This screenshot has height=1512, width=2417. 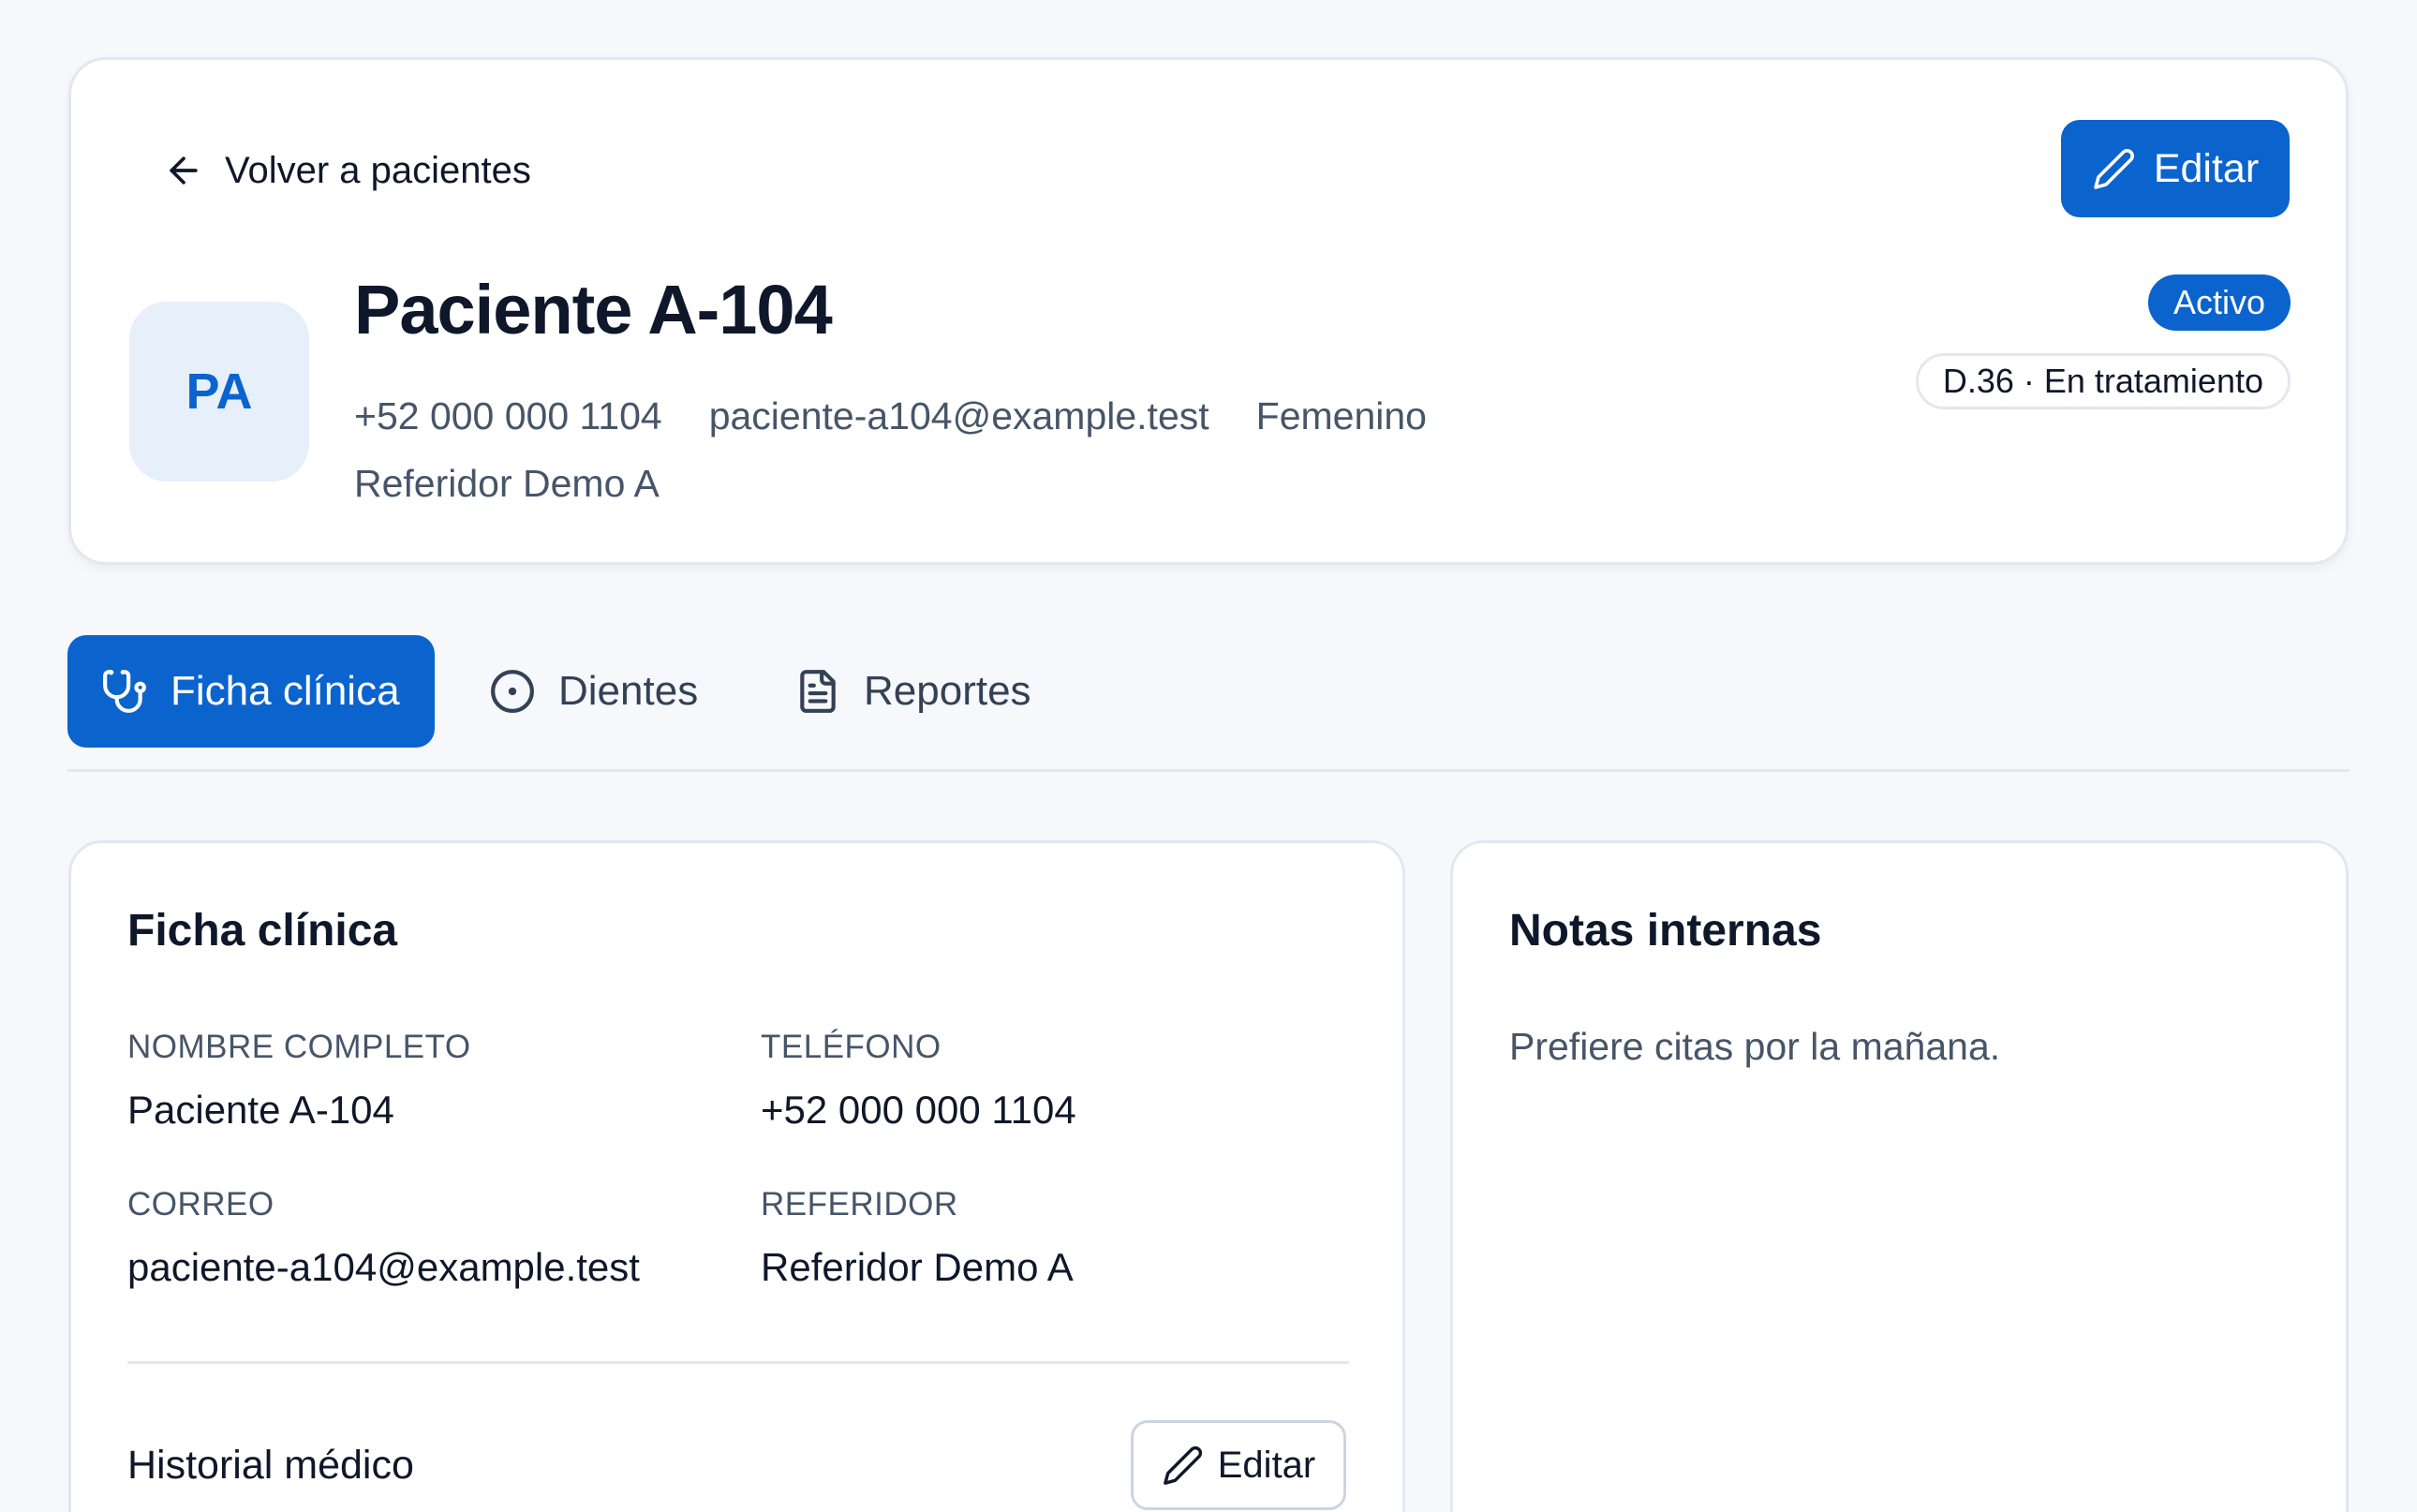 What do you see at coordinates (859, 1204) in the screenshot?
I see `referrer-label: REFERIDOR` at bounding box center [859, 1204].